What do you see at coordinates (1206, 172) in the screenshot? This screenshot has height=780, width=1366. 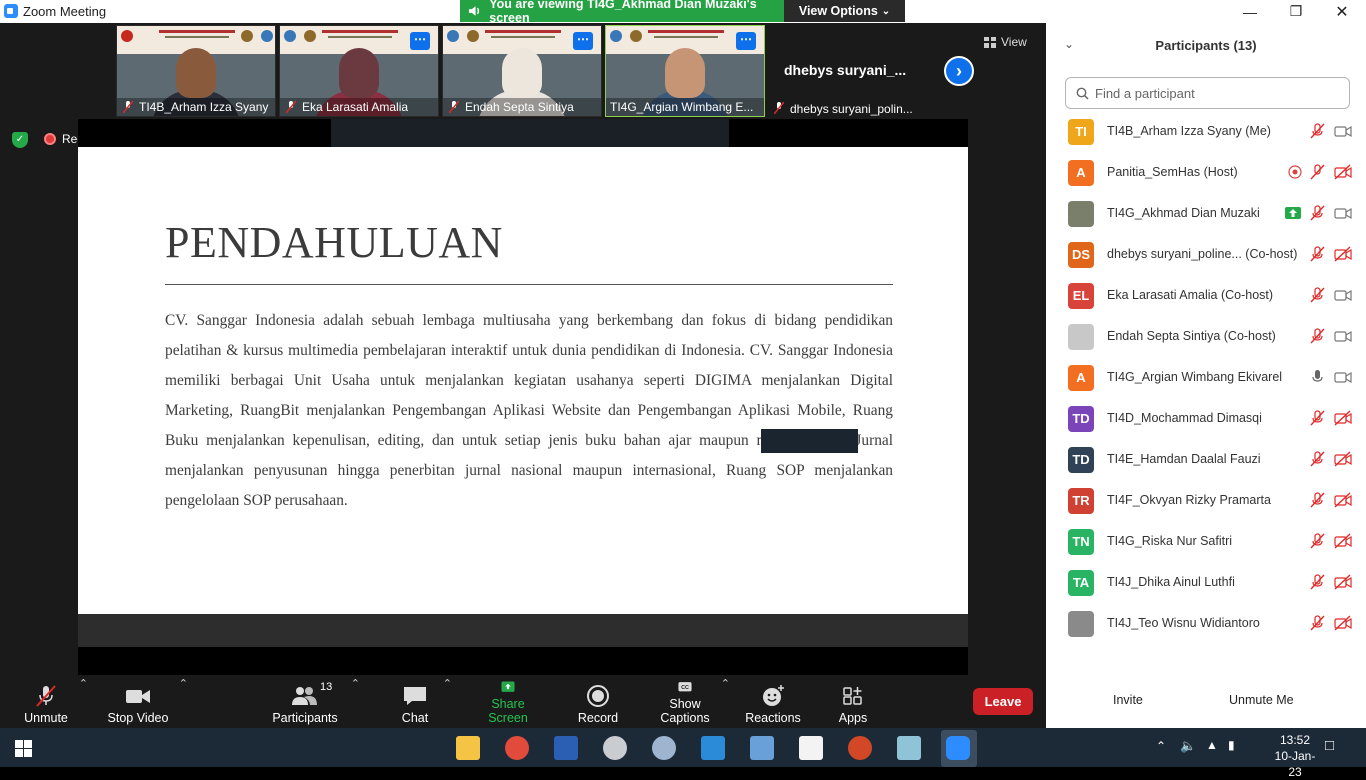 I see `participant-row: A Panitia_SemHas (Host)` at bounding box center [1206, 172].